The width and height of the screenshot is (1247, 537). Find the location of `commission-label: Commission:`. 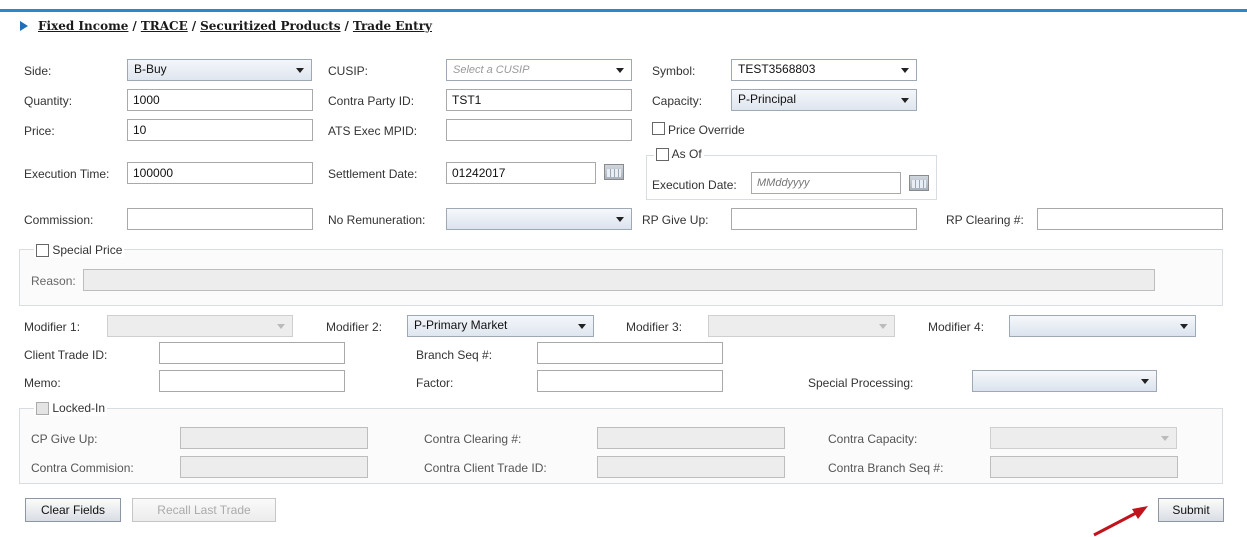

commission-label: Commission: is located at coordinates (59, 220).